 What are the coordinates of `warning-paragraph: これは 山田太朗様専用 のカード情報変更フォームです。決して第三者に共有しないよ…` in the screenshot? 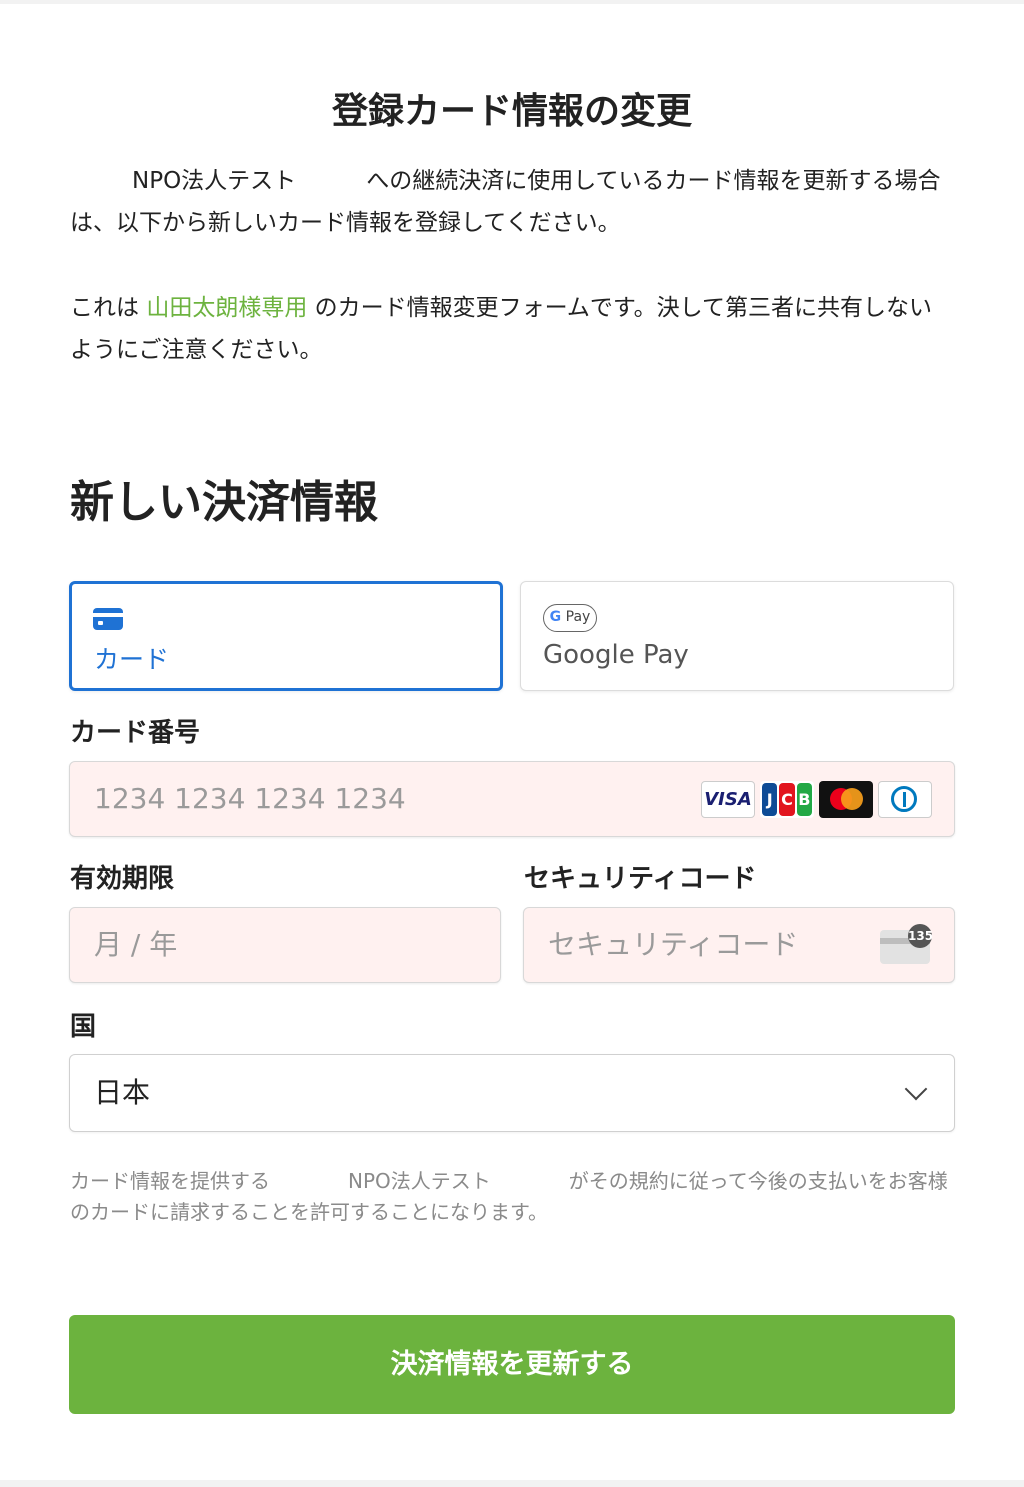 It's located at (510, 329).